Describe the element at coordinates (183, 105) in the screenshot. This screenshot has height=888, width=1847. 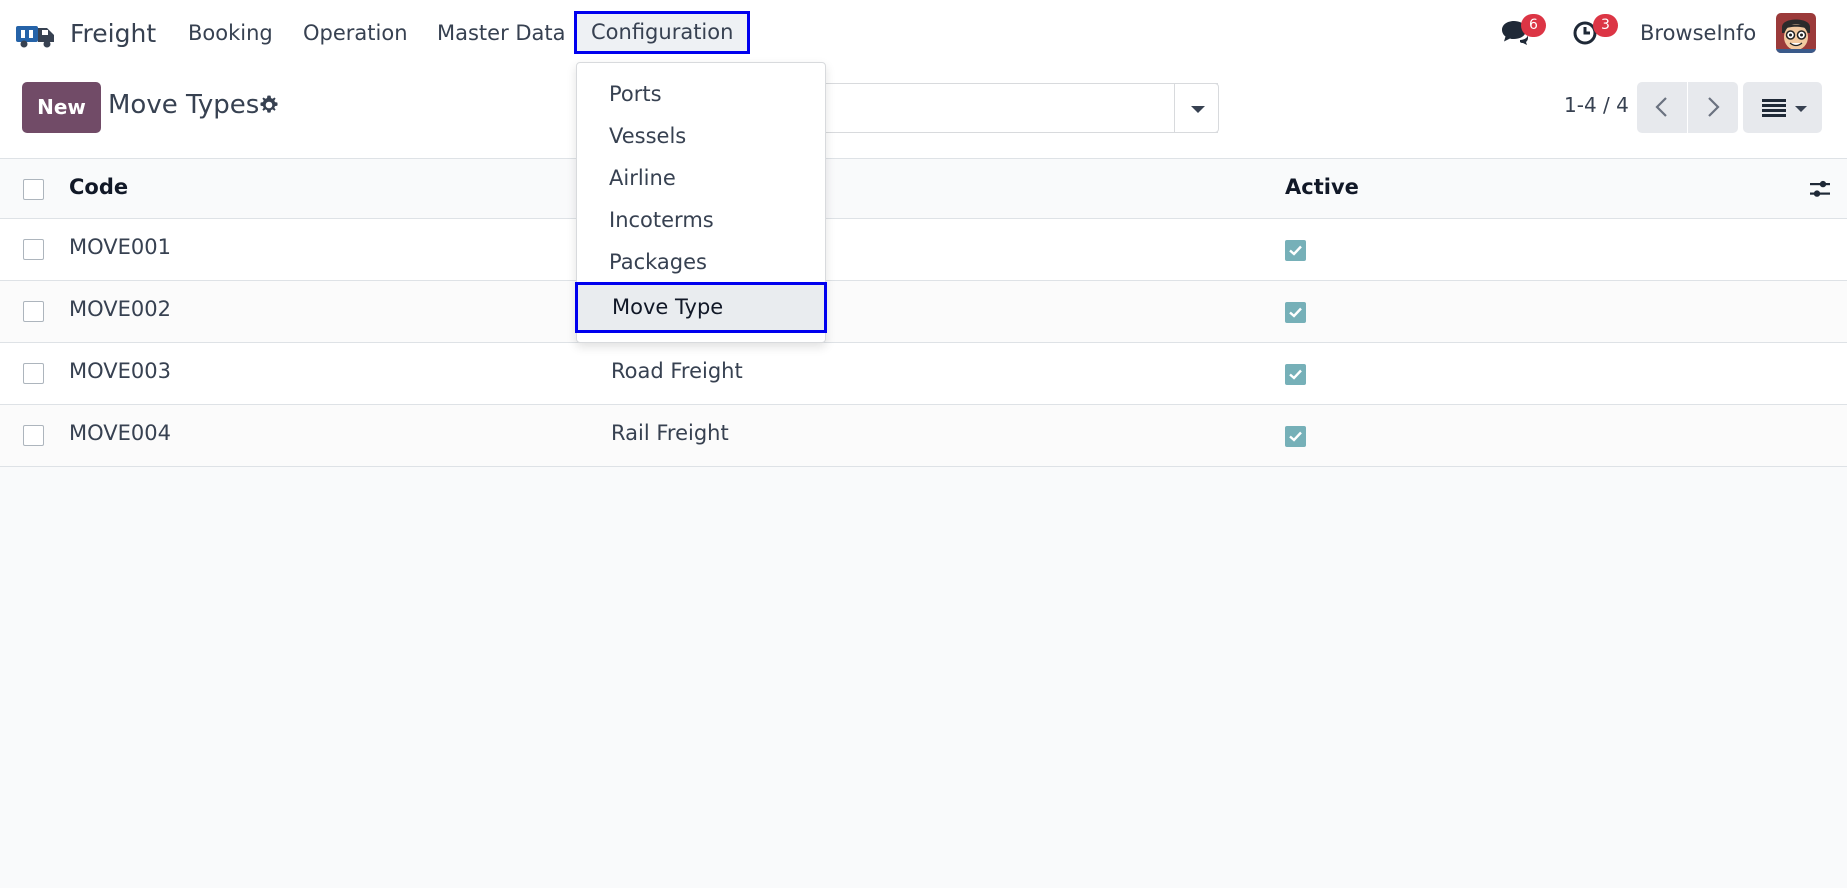
I see `page-title: Move Types` at that location.